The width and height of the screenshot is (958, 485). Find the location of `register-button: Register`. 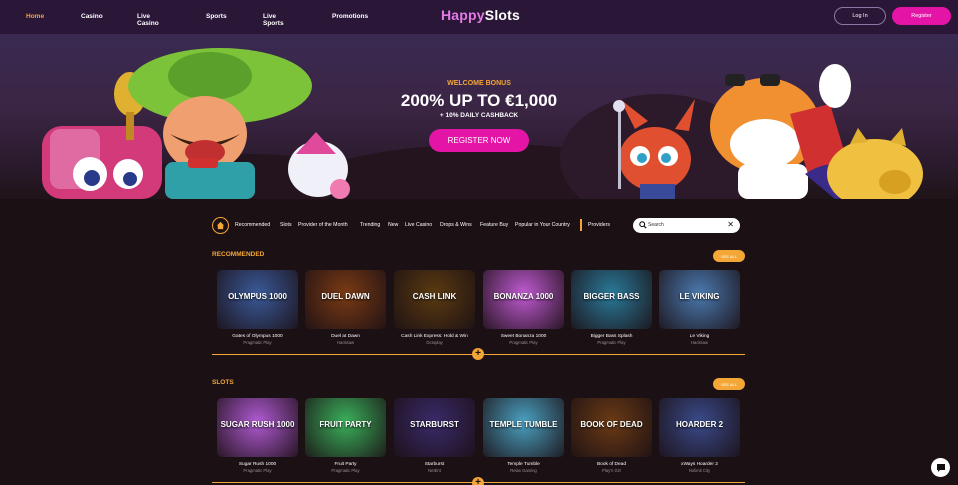

register-button: Register is located at coordinates (921, 16).